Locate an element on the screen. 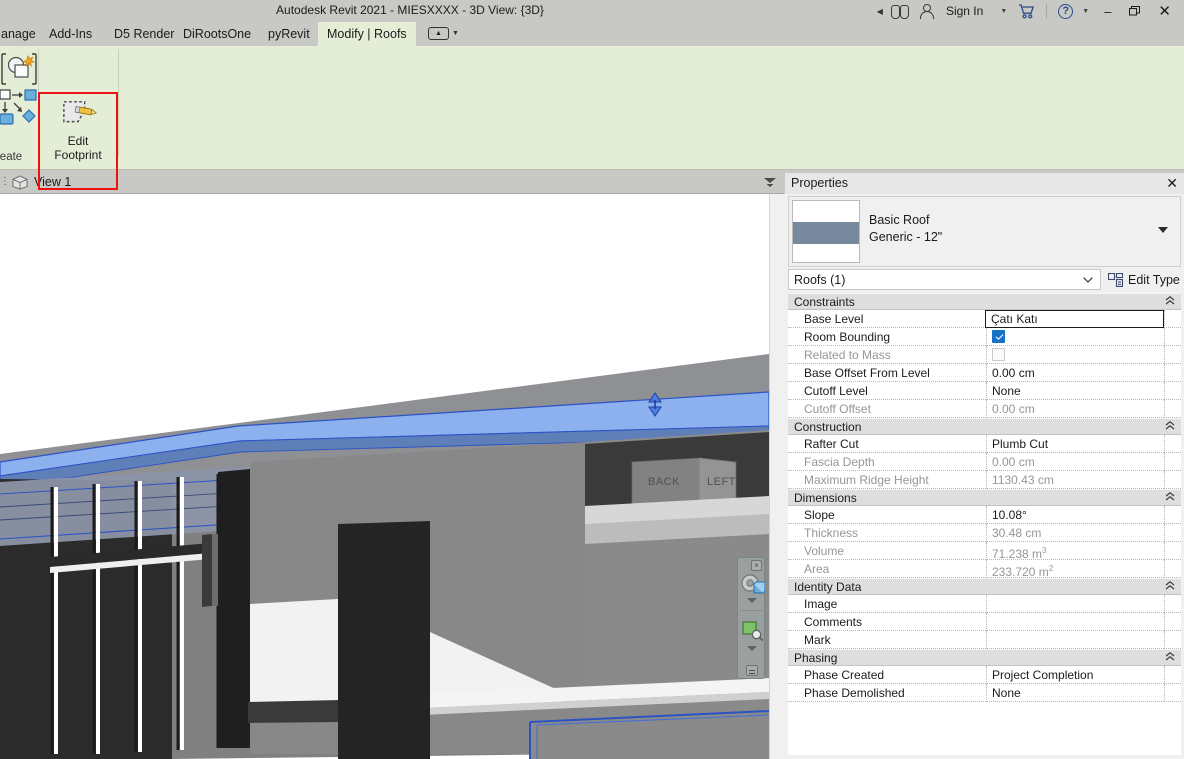  help-icon: ? is located at coordinates (1065, 11).